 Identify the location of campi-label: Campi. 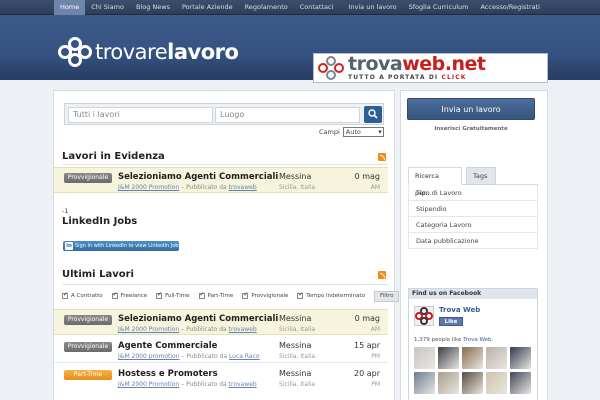
(329, 132).